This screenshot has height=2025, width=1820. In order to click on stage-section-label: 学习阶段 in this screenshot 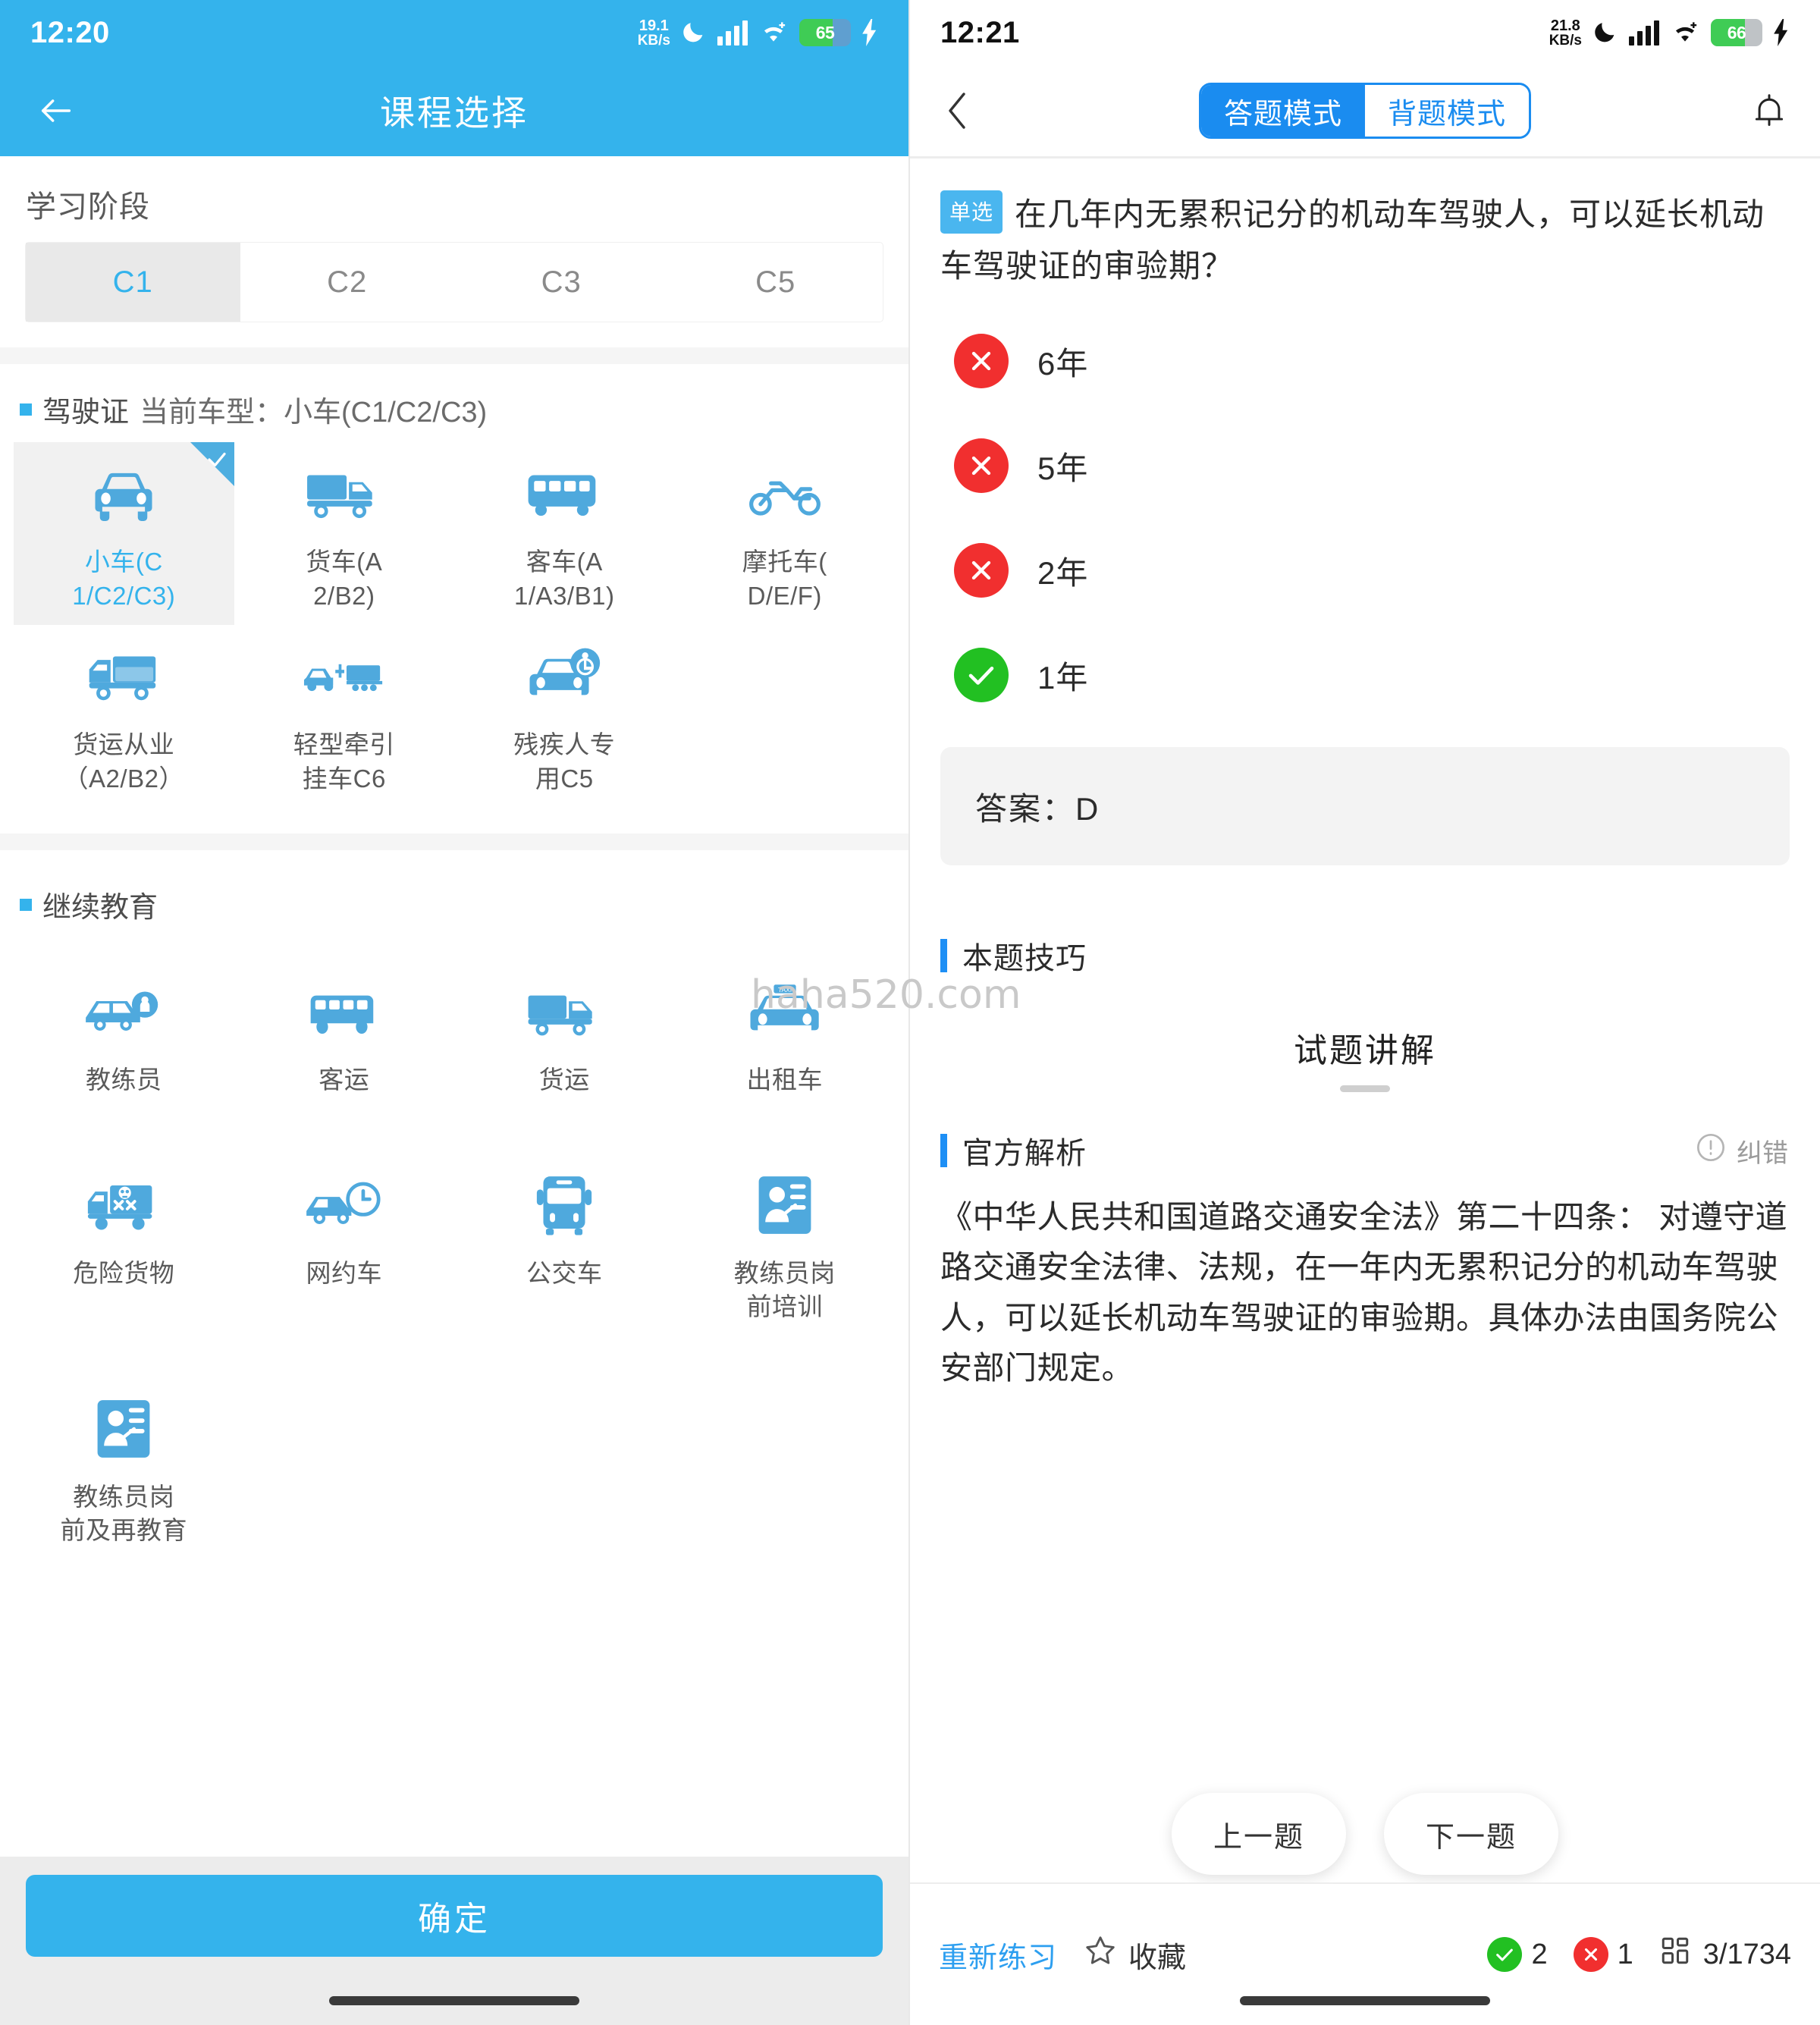, I will do `click(88, 207)`.